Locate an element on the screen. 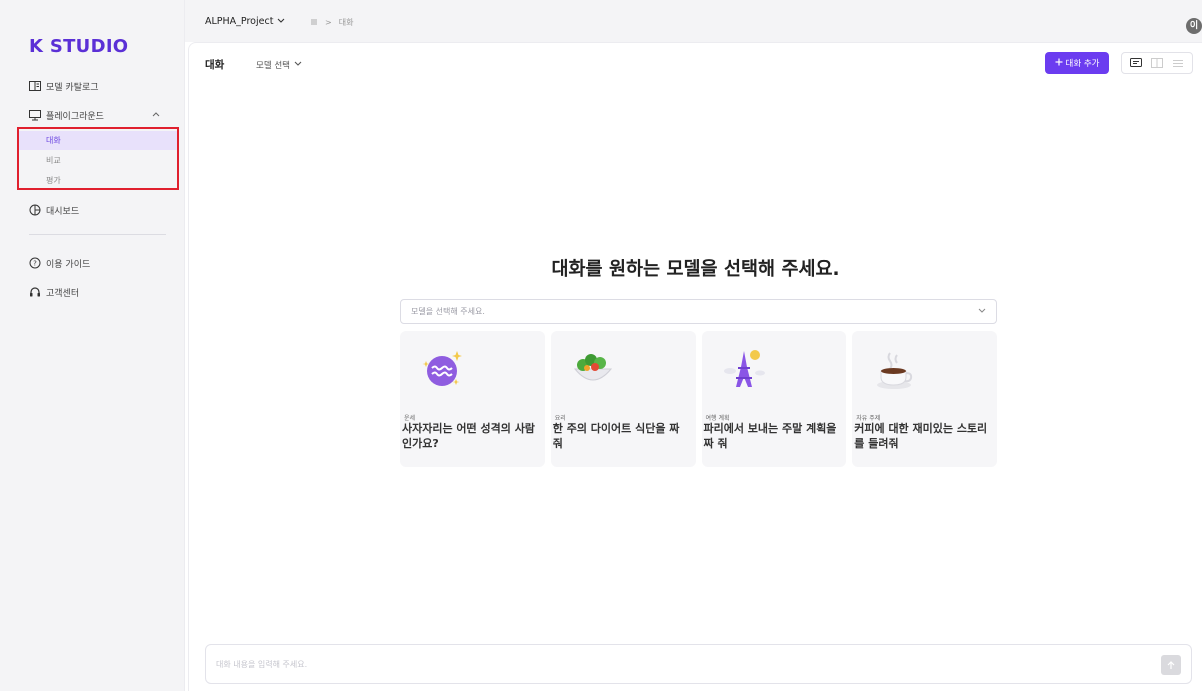 The width and height of the screenshot is (1202, 691). chat-input: 대화 내용을 입력해 주세요. is located at coordinates (698, 664).